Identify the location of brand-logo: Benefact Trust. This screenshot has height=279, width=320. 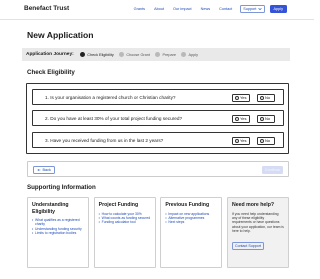
(46, 8).